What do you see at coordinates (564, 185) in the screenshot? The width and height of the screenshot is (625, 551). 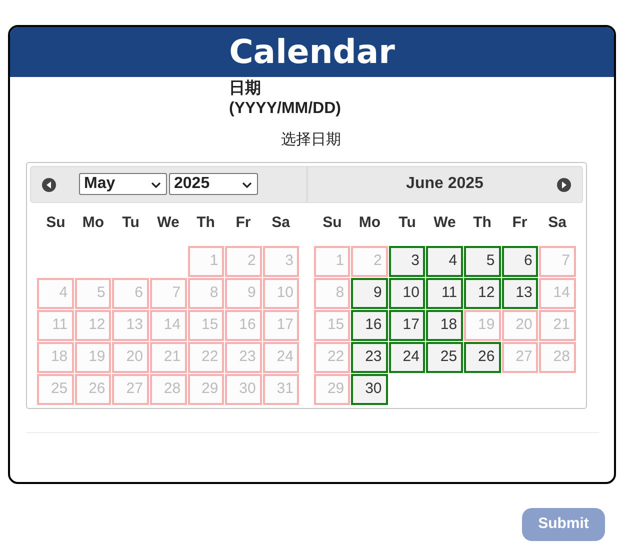 I see `next-month-icon` at bounding box center [564, 185].